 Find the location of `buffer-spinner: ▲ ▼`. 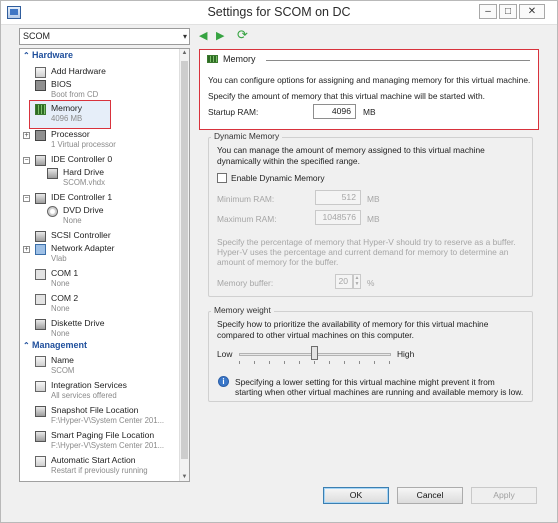

buffer-spinner: ▲ ▼ is located at coordinates (357, 281).